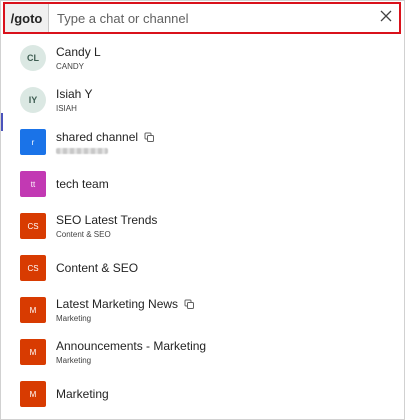 The height and width of the screenshot is (420, 405). I want to click on item-title-line: Candy L, so click(78, 52).